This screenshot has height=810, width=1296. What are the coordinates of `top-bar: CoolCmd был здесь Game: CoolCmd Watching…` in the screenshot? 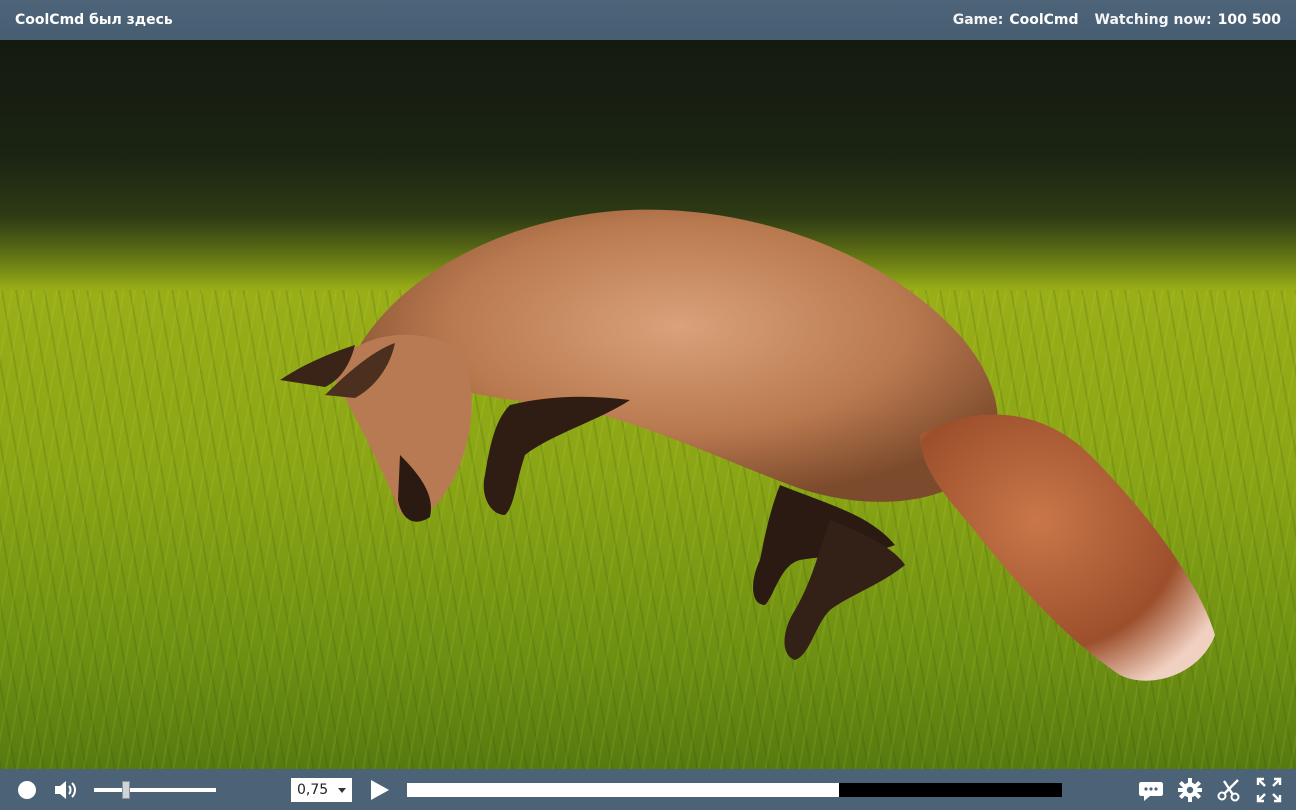 It's located at (648, 20).